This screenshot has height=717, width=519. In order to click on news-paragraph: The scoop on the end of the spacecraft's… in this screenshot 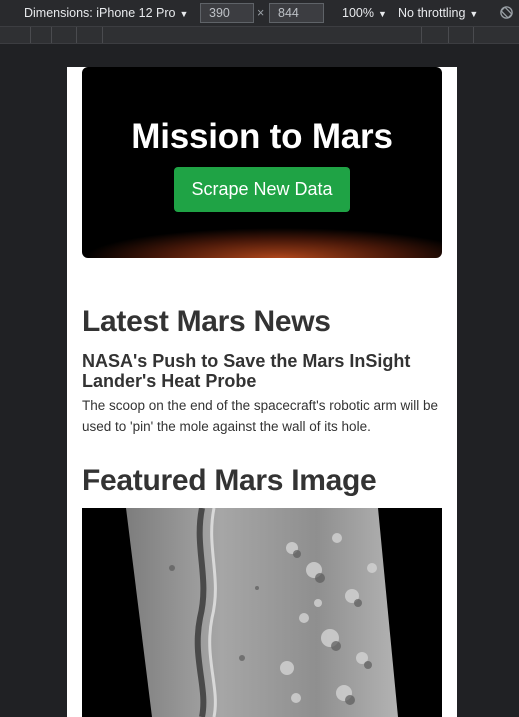, I will do `click(260, 416)`.